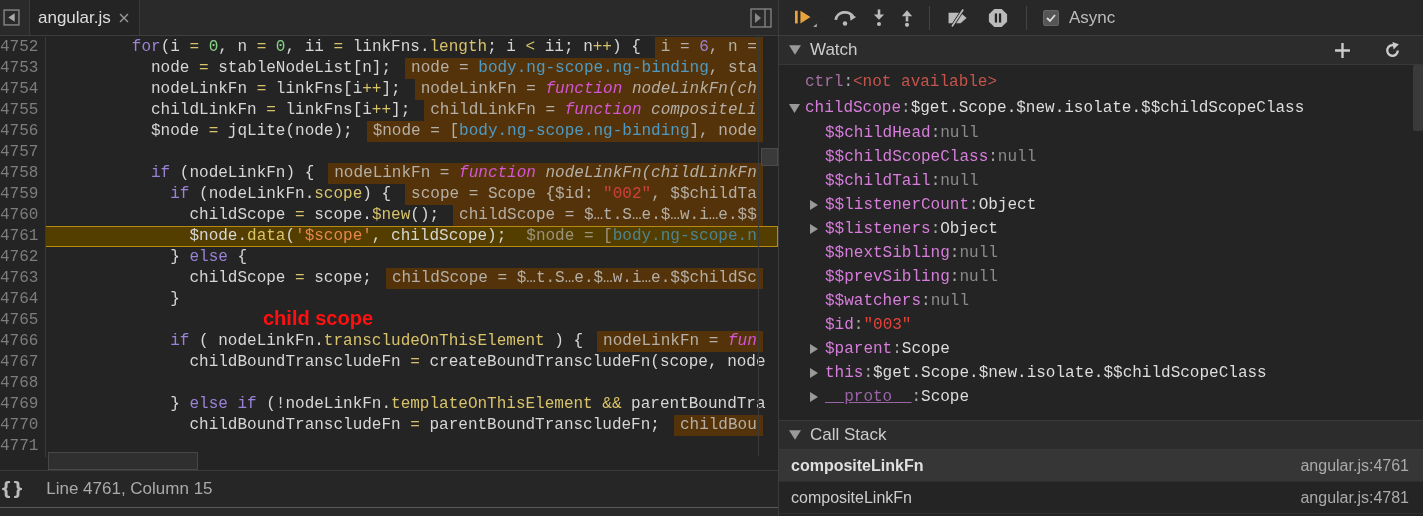  I want to click on code-text: }, so click(174, 299).